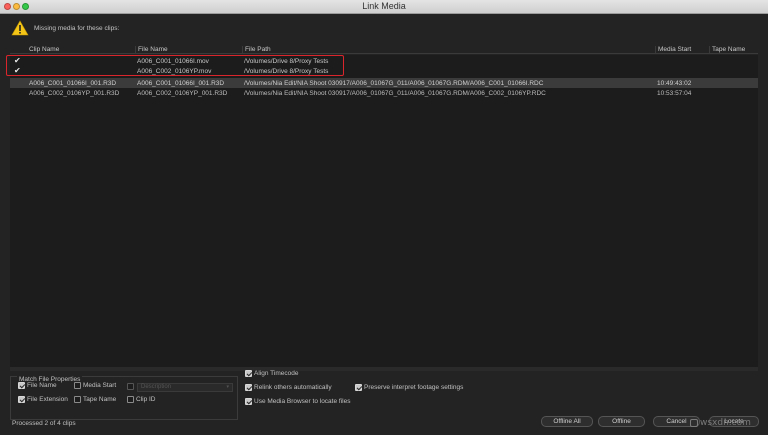 Image resolution: width=768 pixels, height=435 pixels. I want to click on processed-status: Processed 2 of 4 clips, so click(44, 423).